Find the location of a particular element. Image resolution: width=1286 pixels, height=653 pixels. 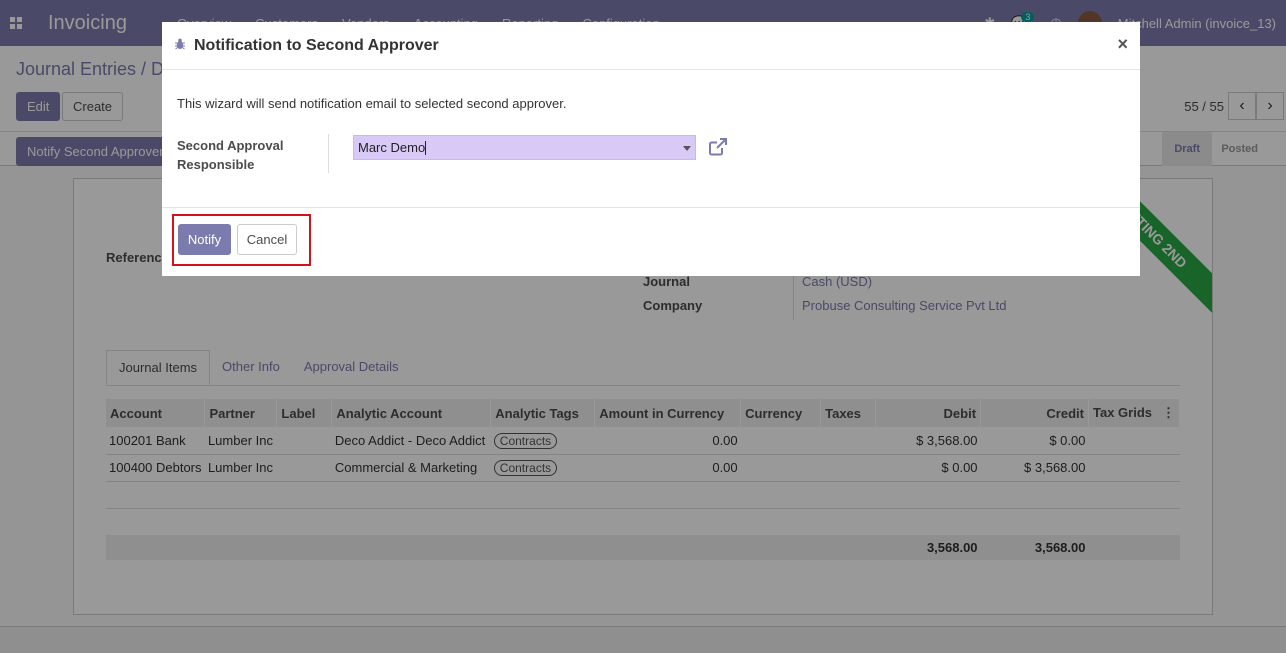

close-icon: × is located at coordinates (1122, 44).